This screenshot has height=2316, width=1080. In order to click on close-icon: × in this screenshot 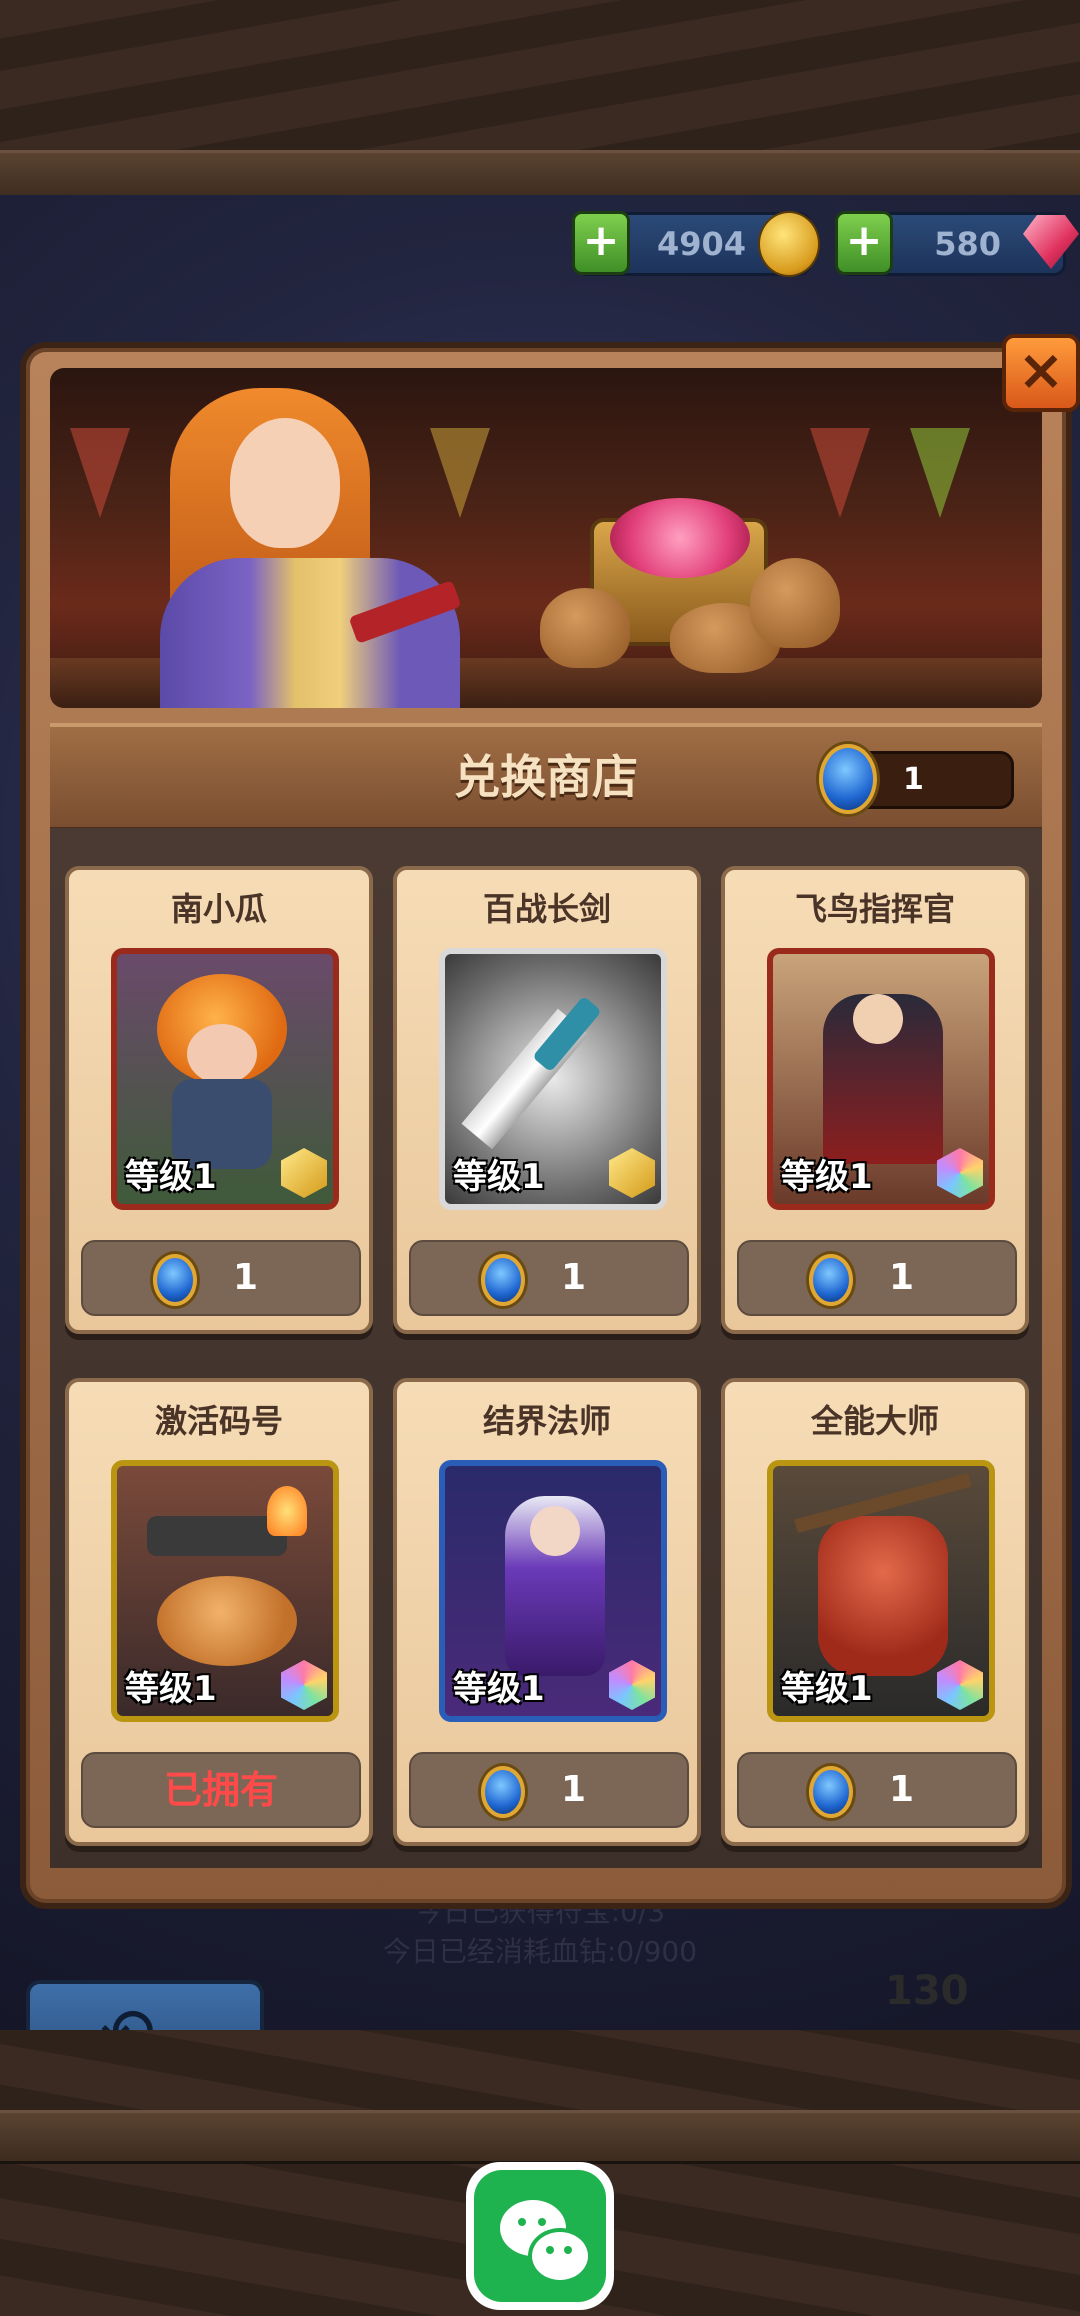, I will do `click(1041, 370)`.